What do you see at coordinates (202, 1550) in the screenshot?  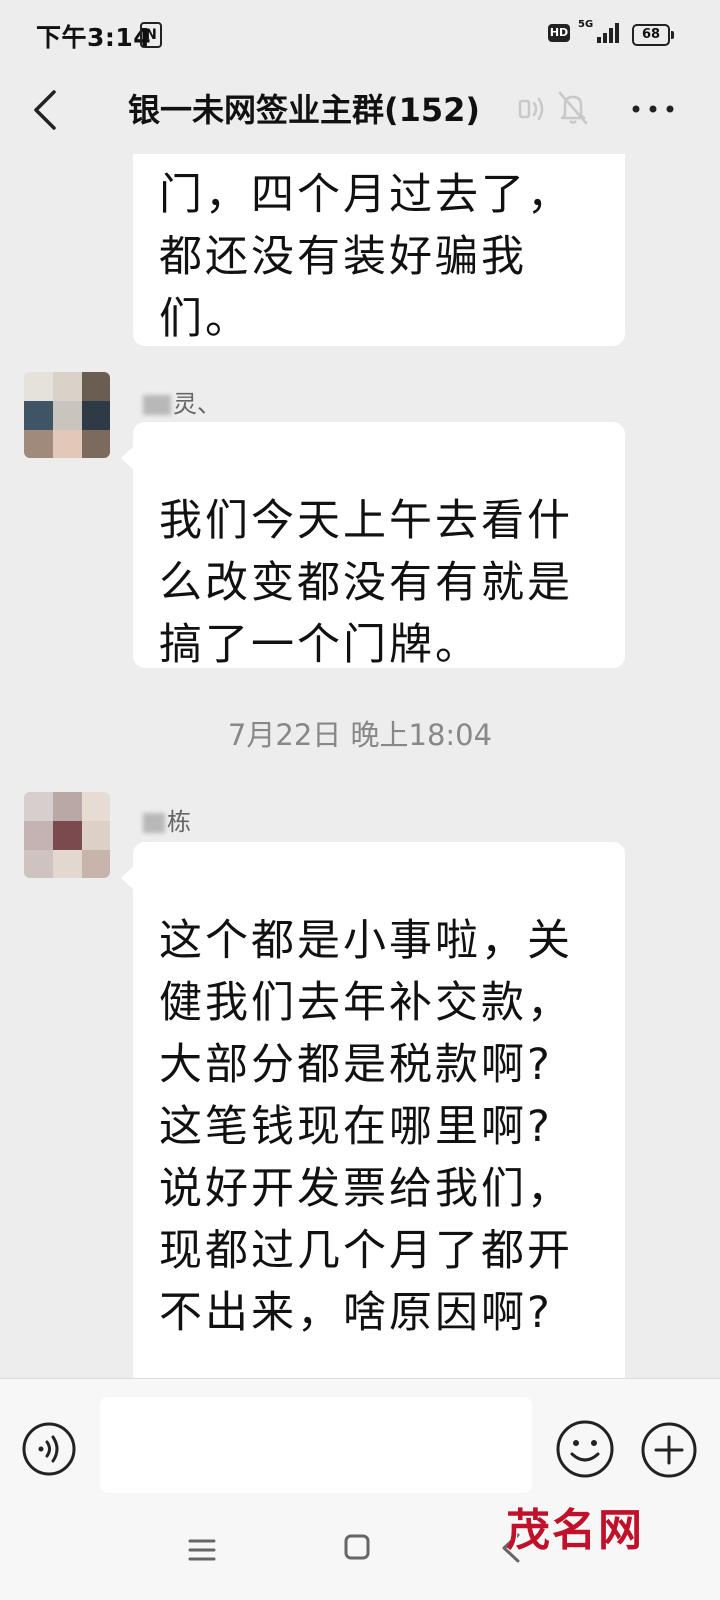 I see `menu-icon` at bounding box center [202, 1550].